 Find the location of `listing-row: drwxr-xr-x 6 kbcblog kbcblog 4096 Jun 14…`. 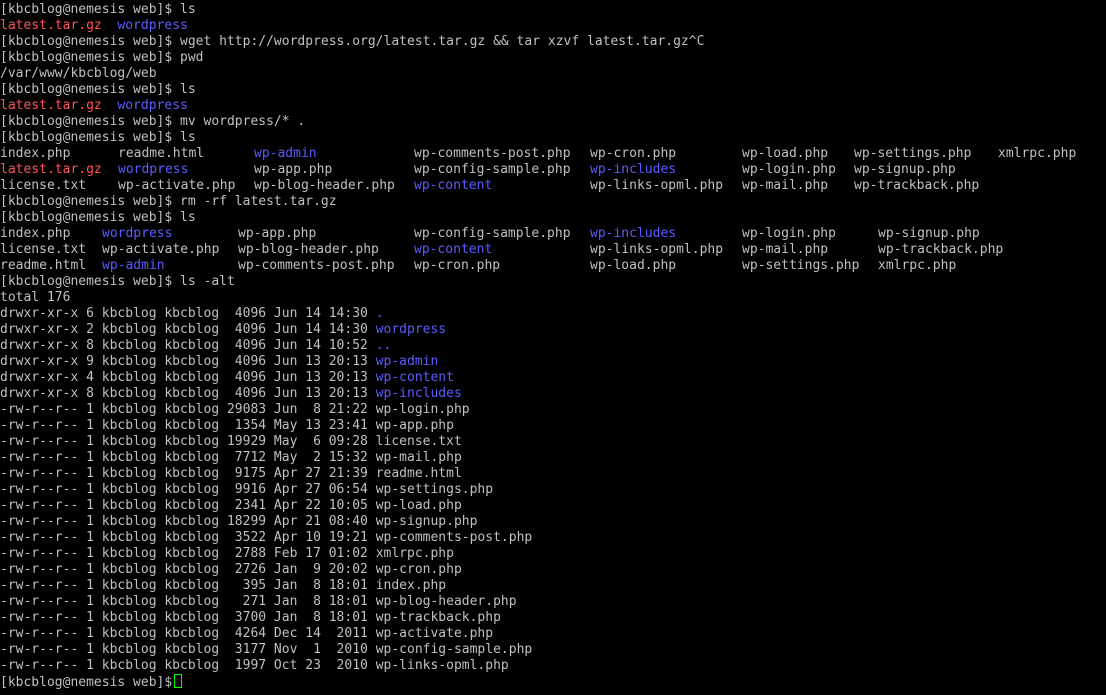

listing-row: drwxr-xr-x 6 kbcblog kbcblog 4096 Jun 14… is located at coordinates (553, 314).